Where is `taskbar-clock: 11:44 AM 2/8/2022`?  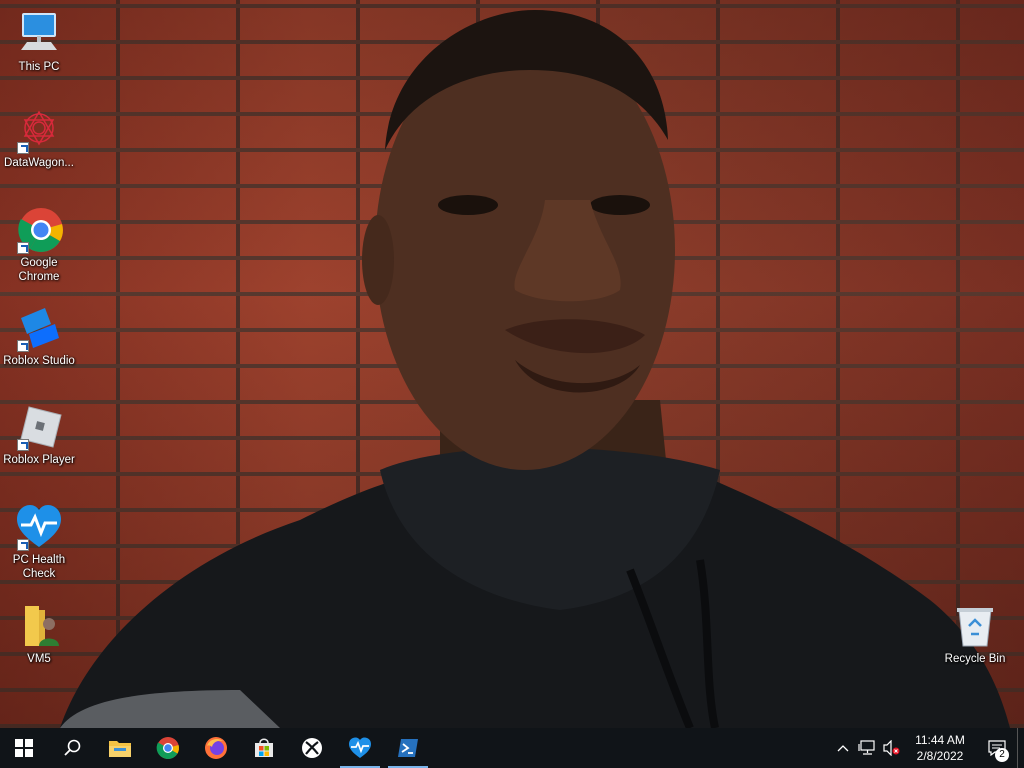 taskbar-clock: 11:44 AM 2/8/2022 is located at coordinates (940, 748).